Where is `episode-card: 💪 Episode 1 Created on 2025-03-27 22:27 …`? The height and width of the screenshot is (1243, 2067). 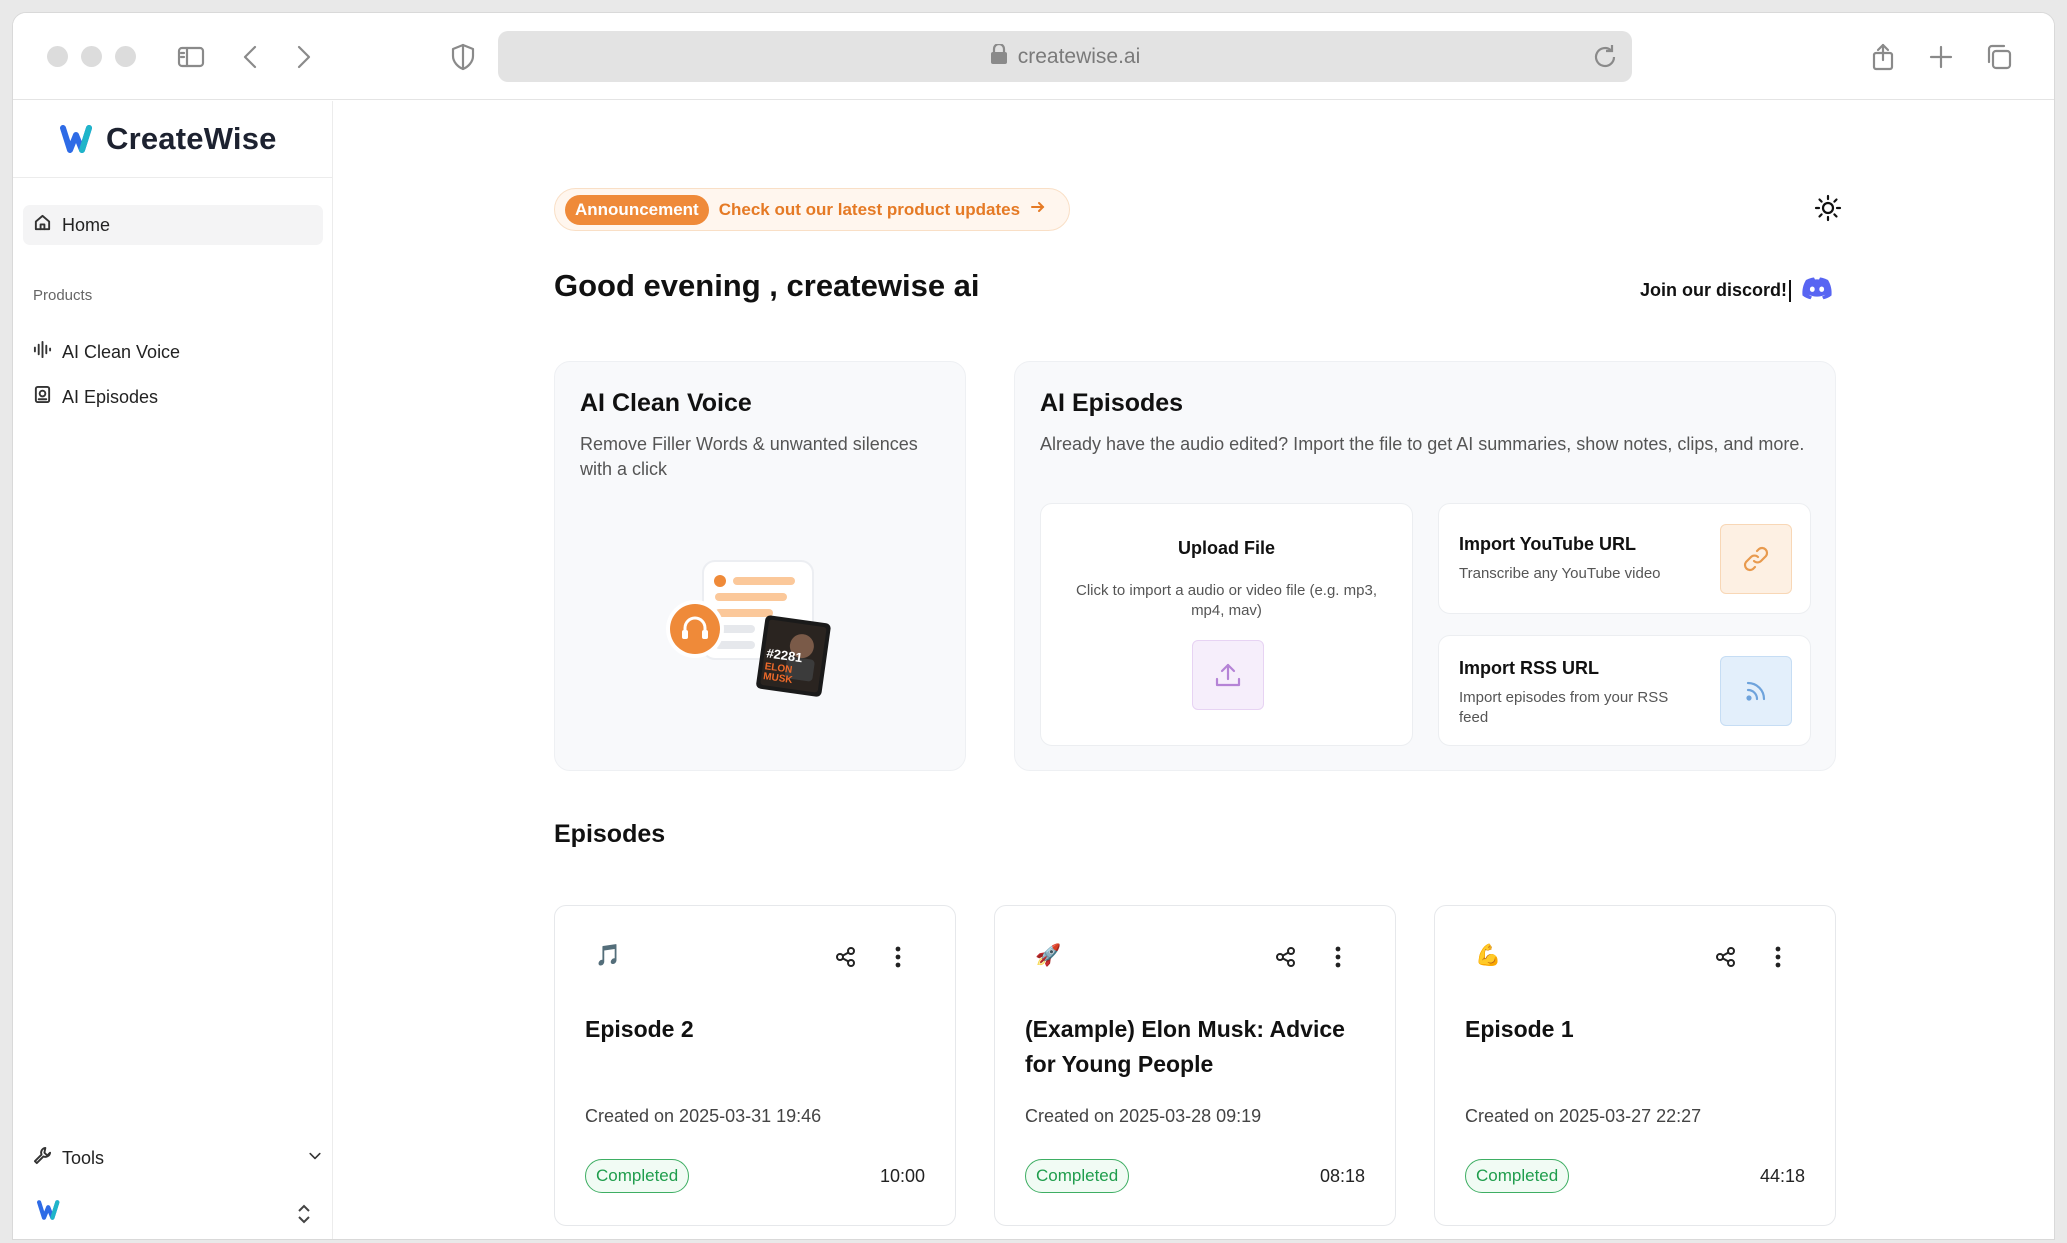 episode-card: 💪 Episode 1 Created on 2025-03-27 22:27 … is located at coordinates (1635, 1065).